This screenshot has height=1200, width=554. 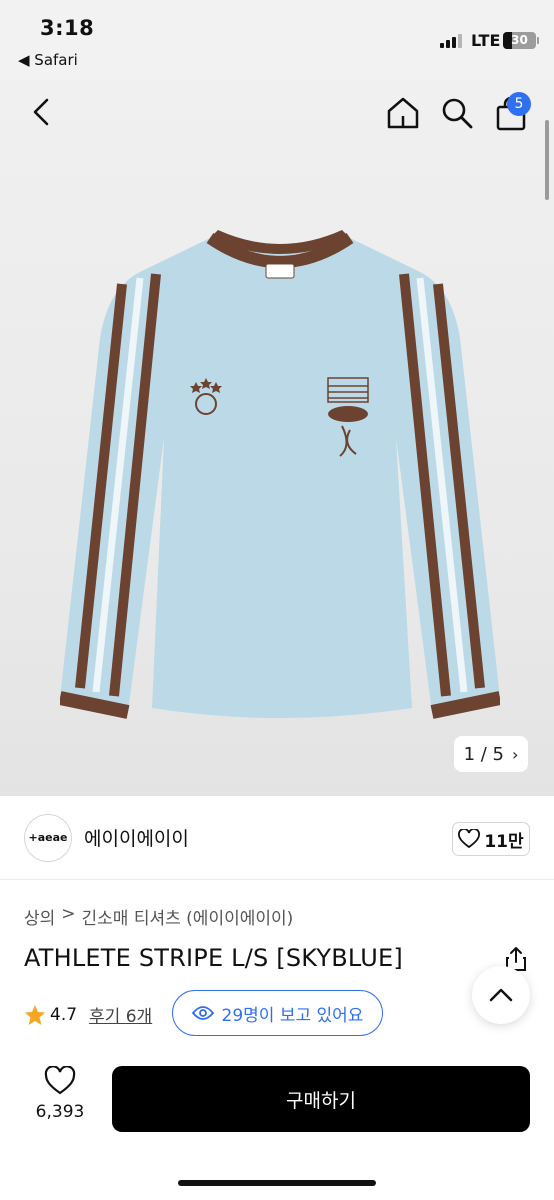 I want to click on network-label: LTE, so click(x=486, y=40).